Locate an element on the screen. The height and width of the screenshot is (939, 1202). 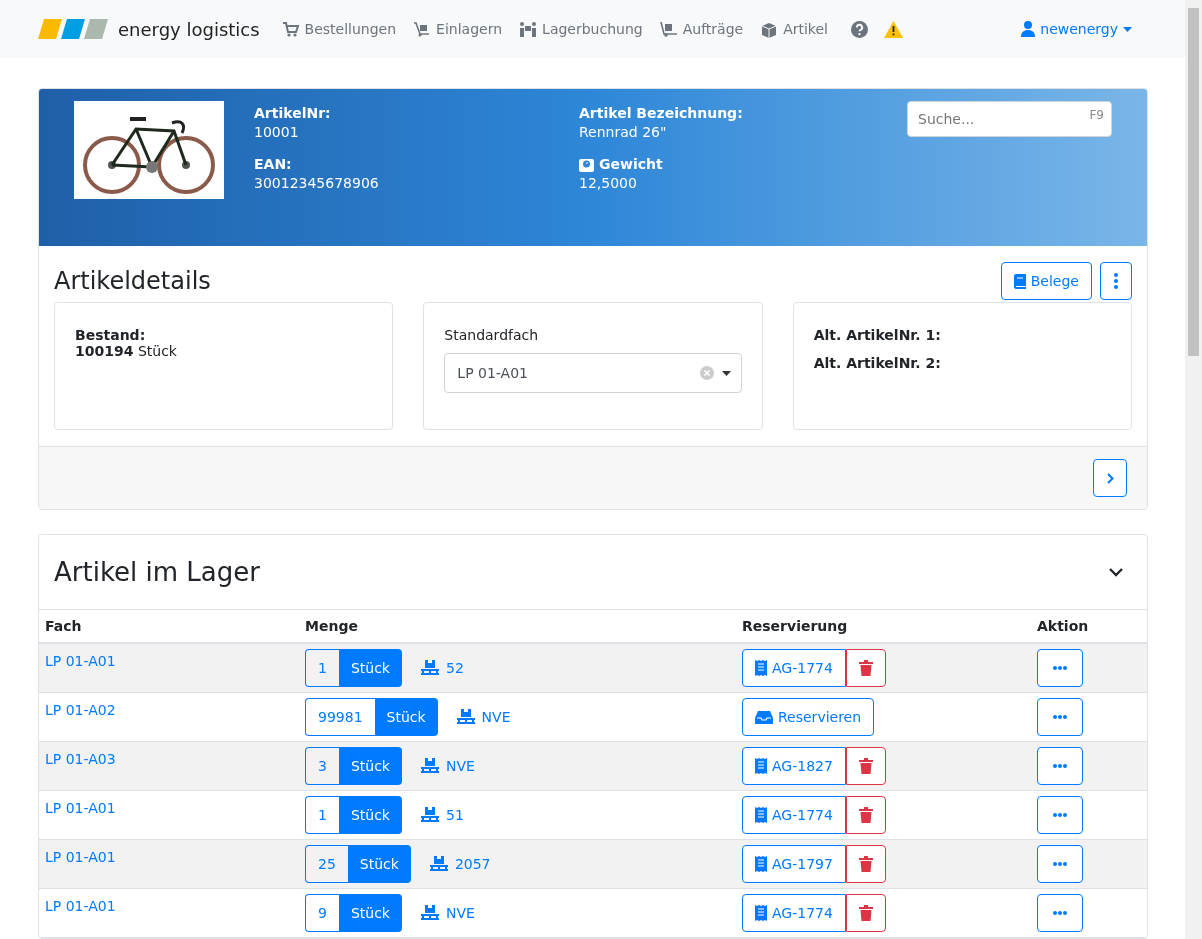
dolly-icon is located at coordinates (422, 29).